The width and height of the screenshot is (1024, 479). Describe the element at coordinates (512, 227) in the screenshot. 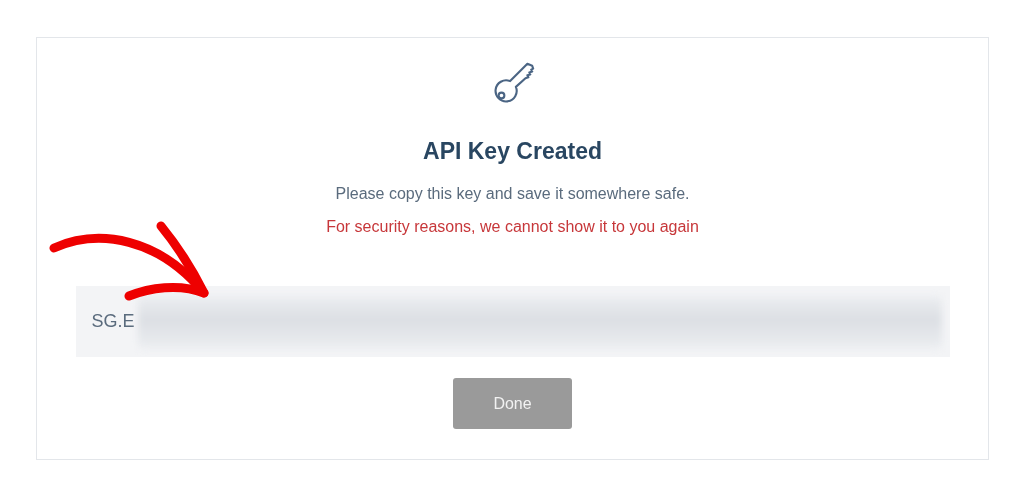

I see `warning-text: For security reasons, we cannot show it to you again` at that location.